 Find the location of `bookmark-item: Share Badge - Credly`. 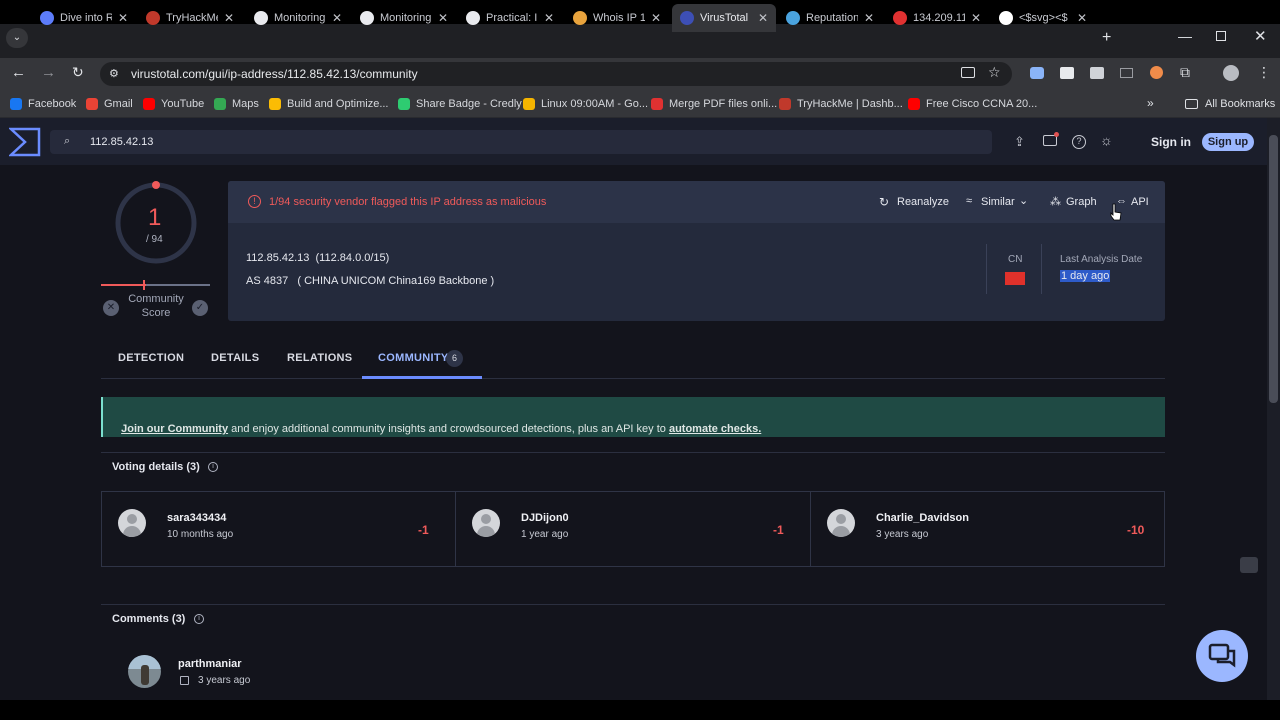

bookmark-item: Share Badge - Credly is located at coordinates (460, 104).